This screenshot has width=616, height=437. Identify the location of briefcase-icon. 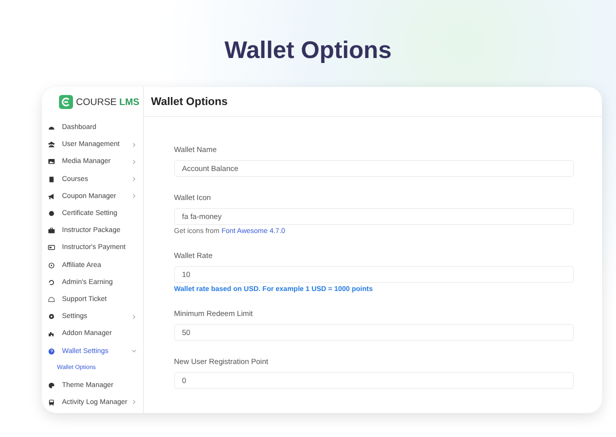
(51, 230).